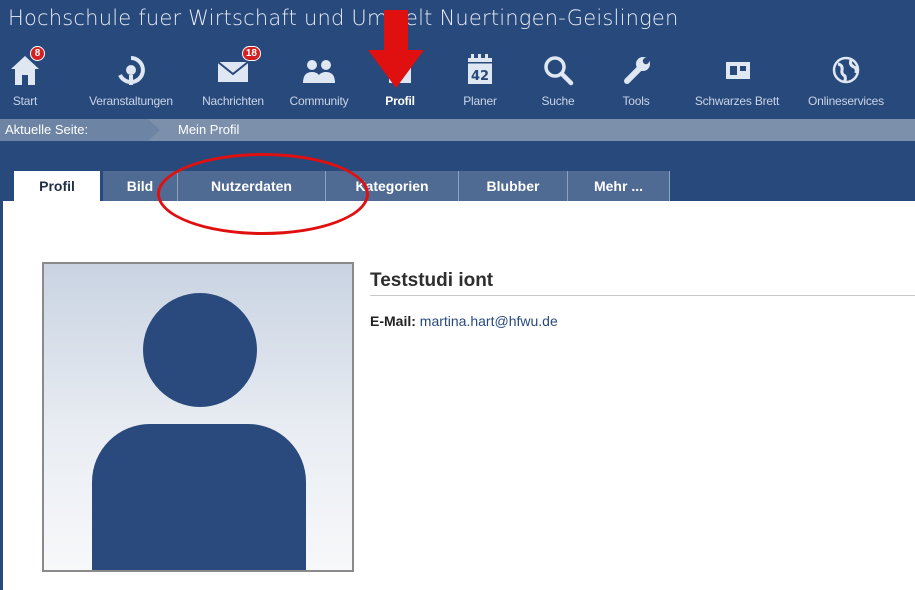 This screenshot has height=590, width=915. I want to click on nav-item-planer: 42 Planer, so click(480, 80).